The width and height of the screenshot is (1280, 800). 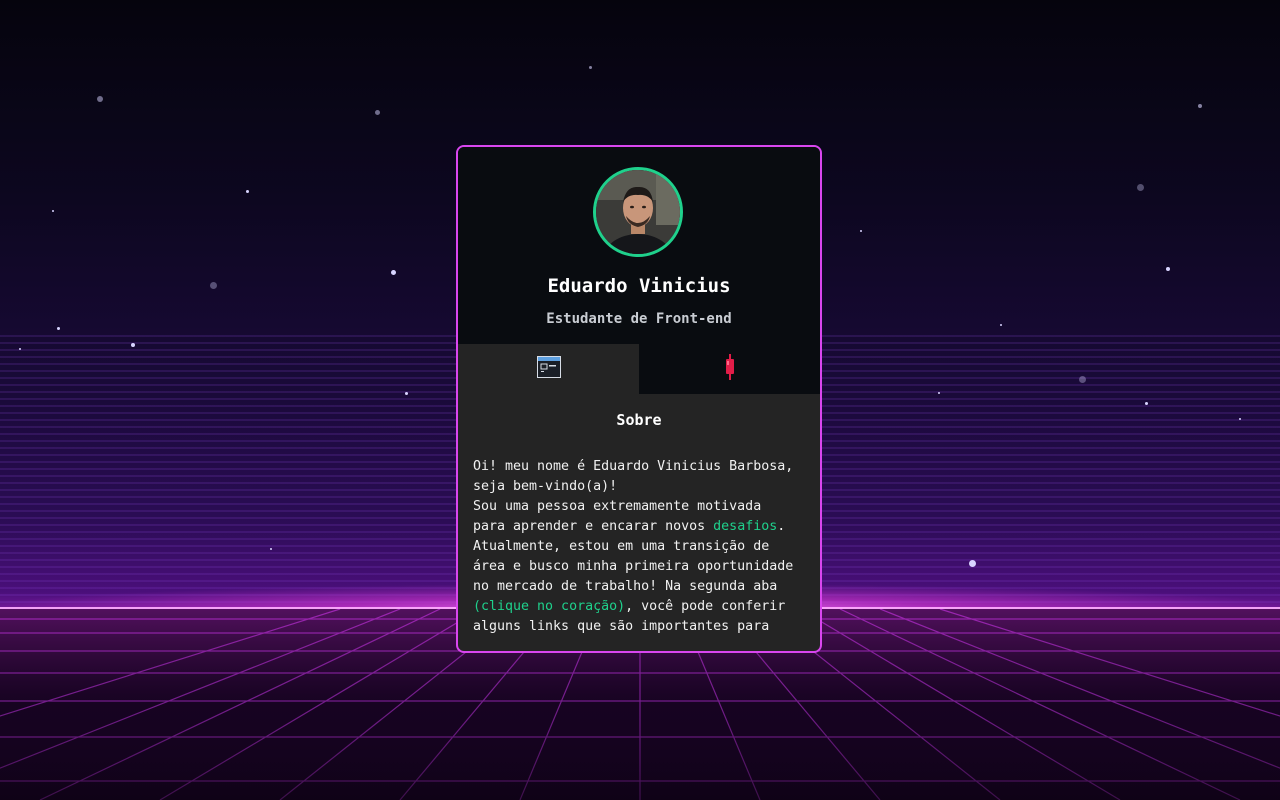 What do you see at coordinates (593, 526) in the screenshot?
I see `about-line: para aprender e encarar novos` at bounding box center [593, 526].